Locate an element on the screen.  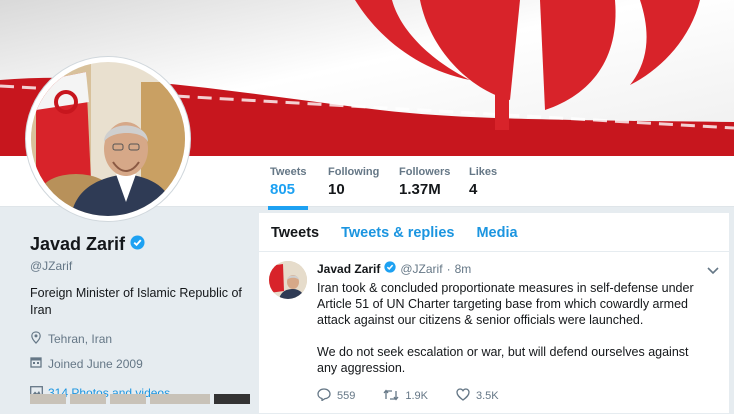
tweet-author-name: Javad Zarif is located at coordinates (348, 269).